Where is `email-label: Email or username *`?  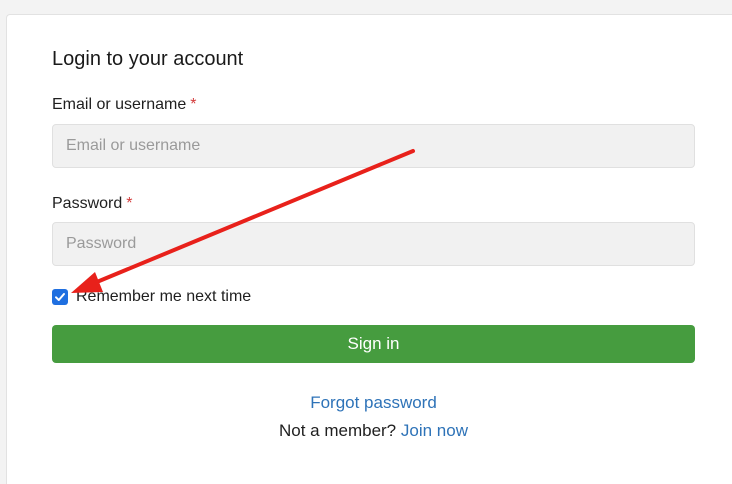 email-label: Email or username * is located at coordinates (124, 105).